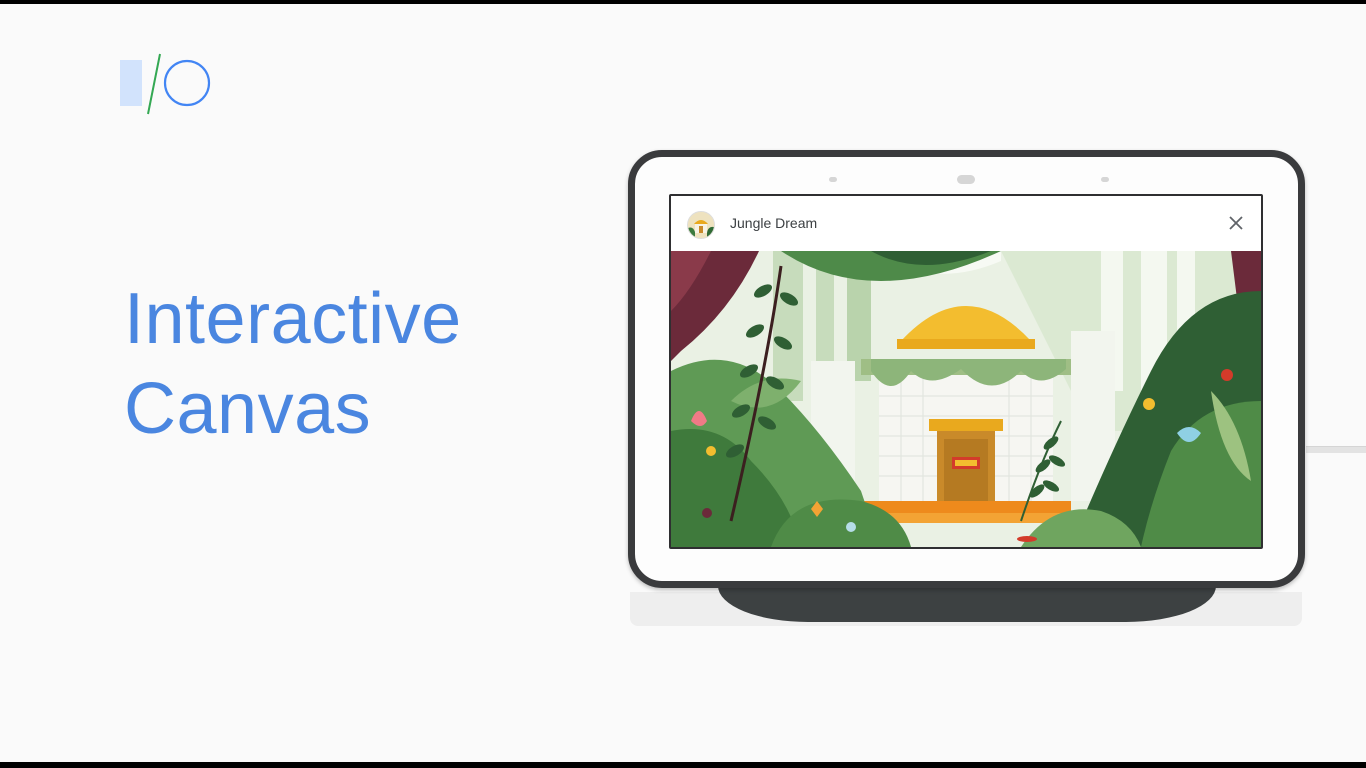 The image size is (1366, 768). Describe the element at coordinates (966, 179) in the screenshot. I see `ambient-sensor` at that location.